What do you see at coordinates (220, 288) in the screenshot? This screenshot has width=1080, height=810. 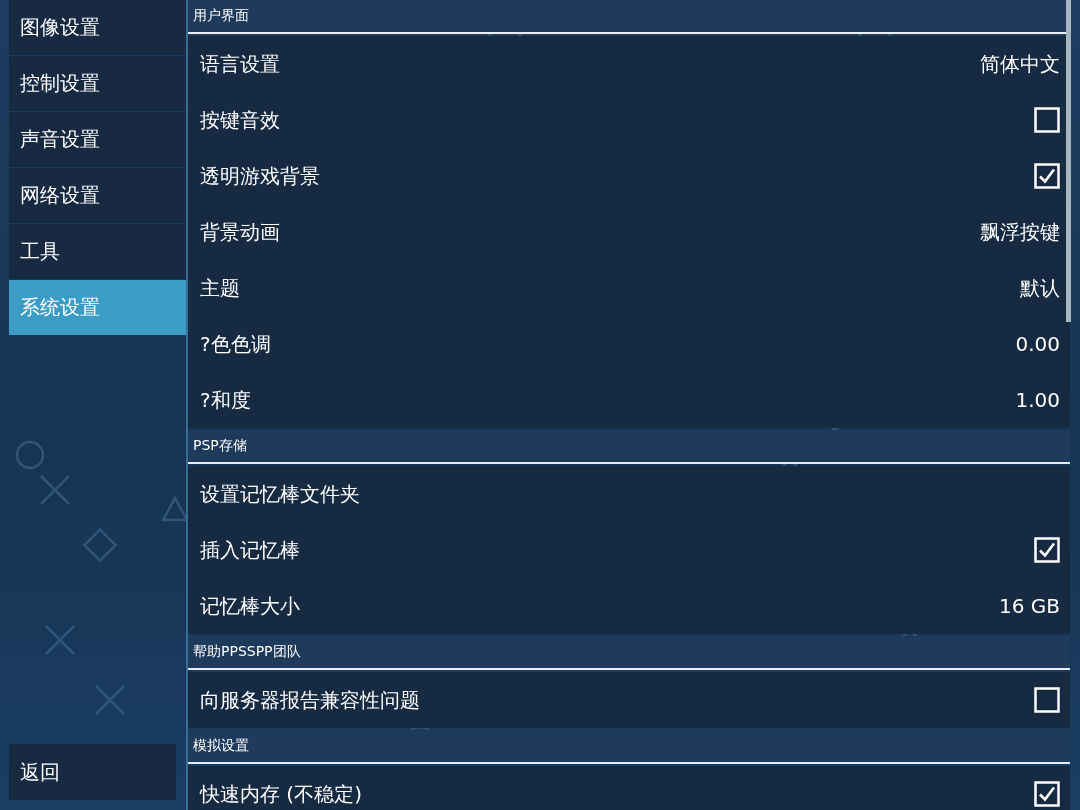 I see `setting-label: 主题` at bounding box center [220, 288].